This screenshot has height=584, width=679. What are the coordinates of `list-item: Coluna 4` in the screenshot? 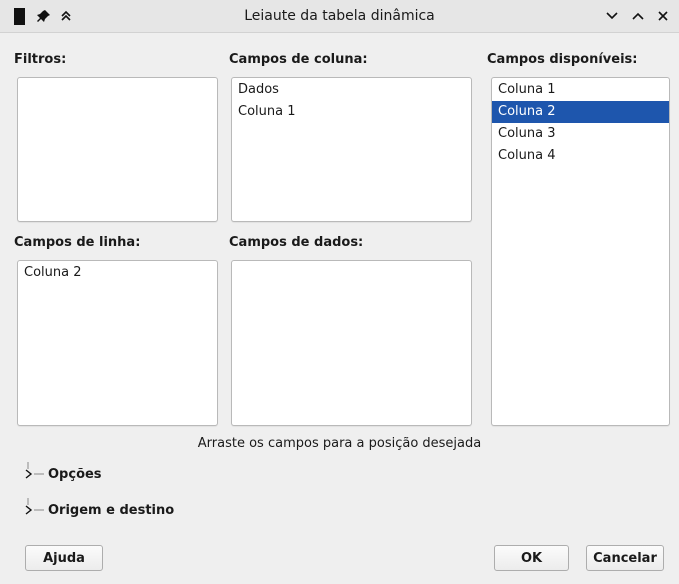 It's located at (580, 156).